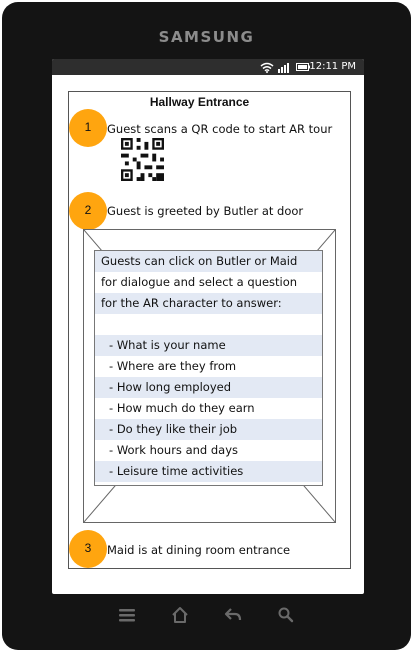 The height and width of the screenshot is (655, 415). I want to click on step-text-3: Maid is at dining room entrance, so click(199, 550).